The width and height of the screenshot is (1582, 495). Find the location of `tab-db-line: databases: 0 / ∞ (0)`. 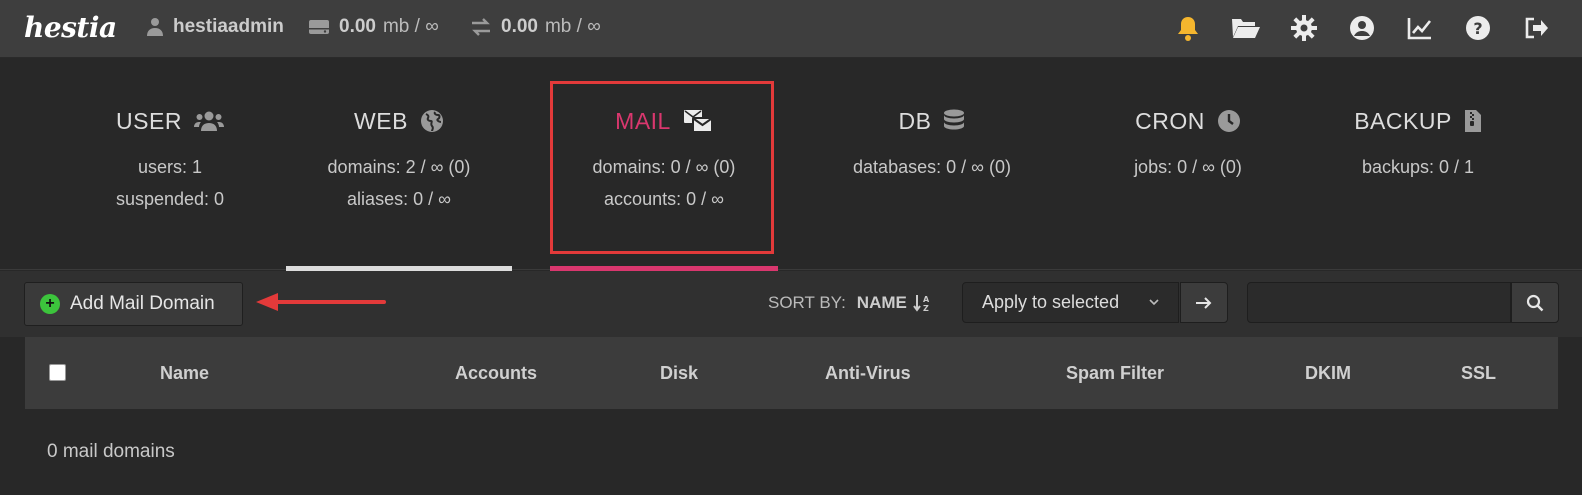

tab-db-line: databases: 0 / ∞ (0) is located at coordinates (932, 167).